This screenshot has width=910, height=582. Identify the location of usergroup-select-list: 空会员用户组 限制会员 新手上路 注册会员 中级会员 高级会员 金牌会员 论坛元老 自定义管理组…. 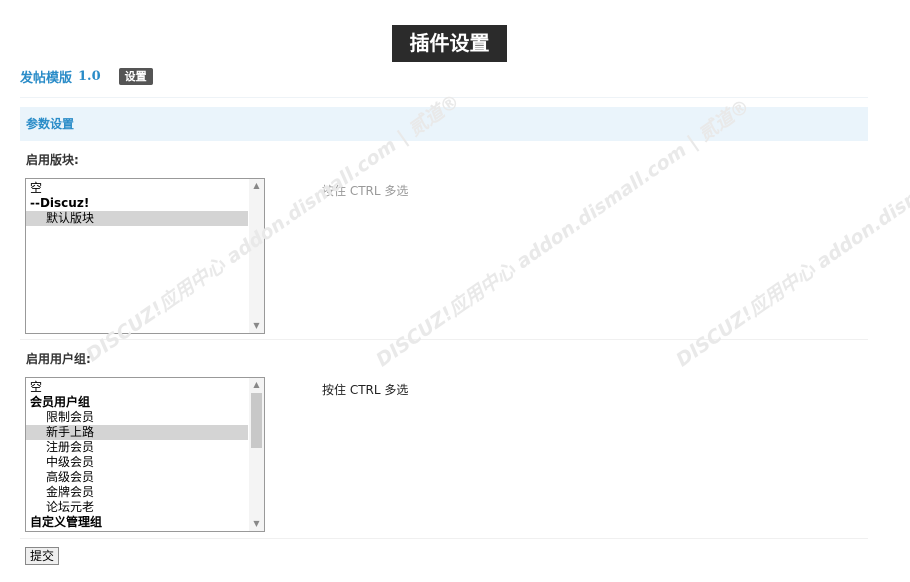
(145, 454).